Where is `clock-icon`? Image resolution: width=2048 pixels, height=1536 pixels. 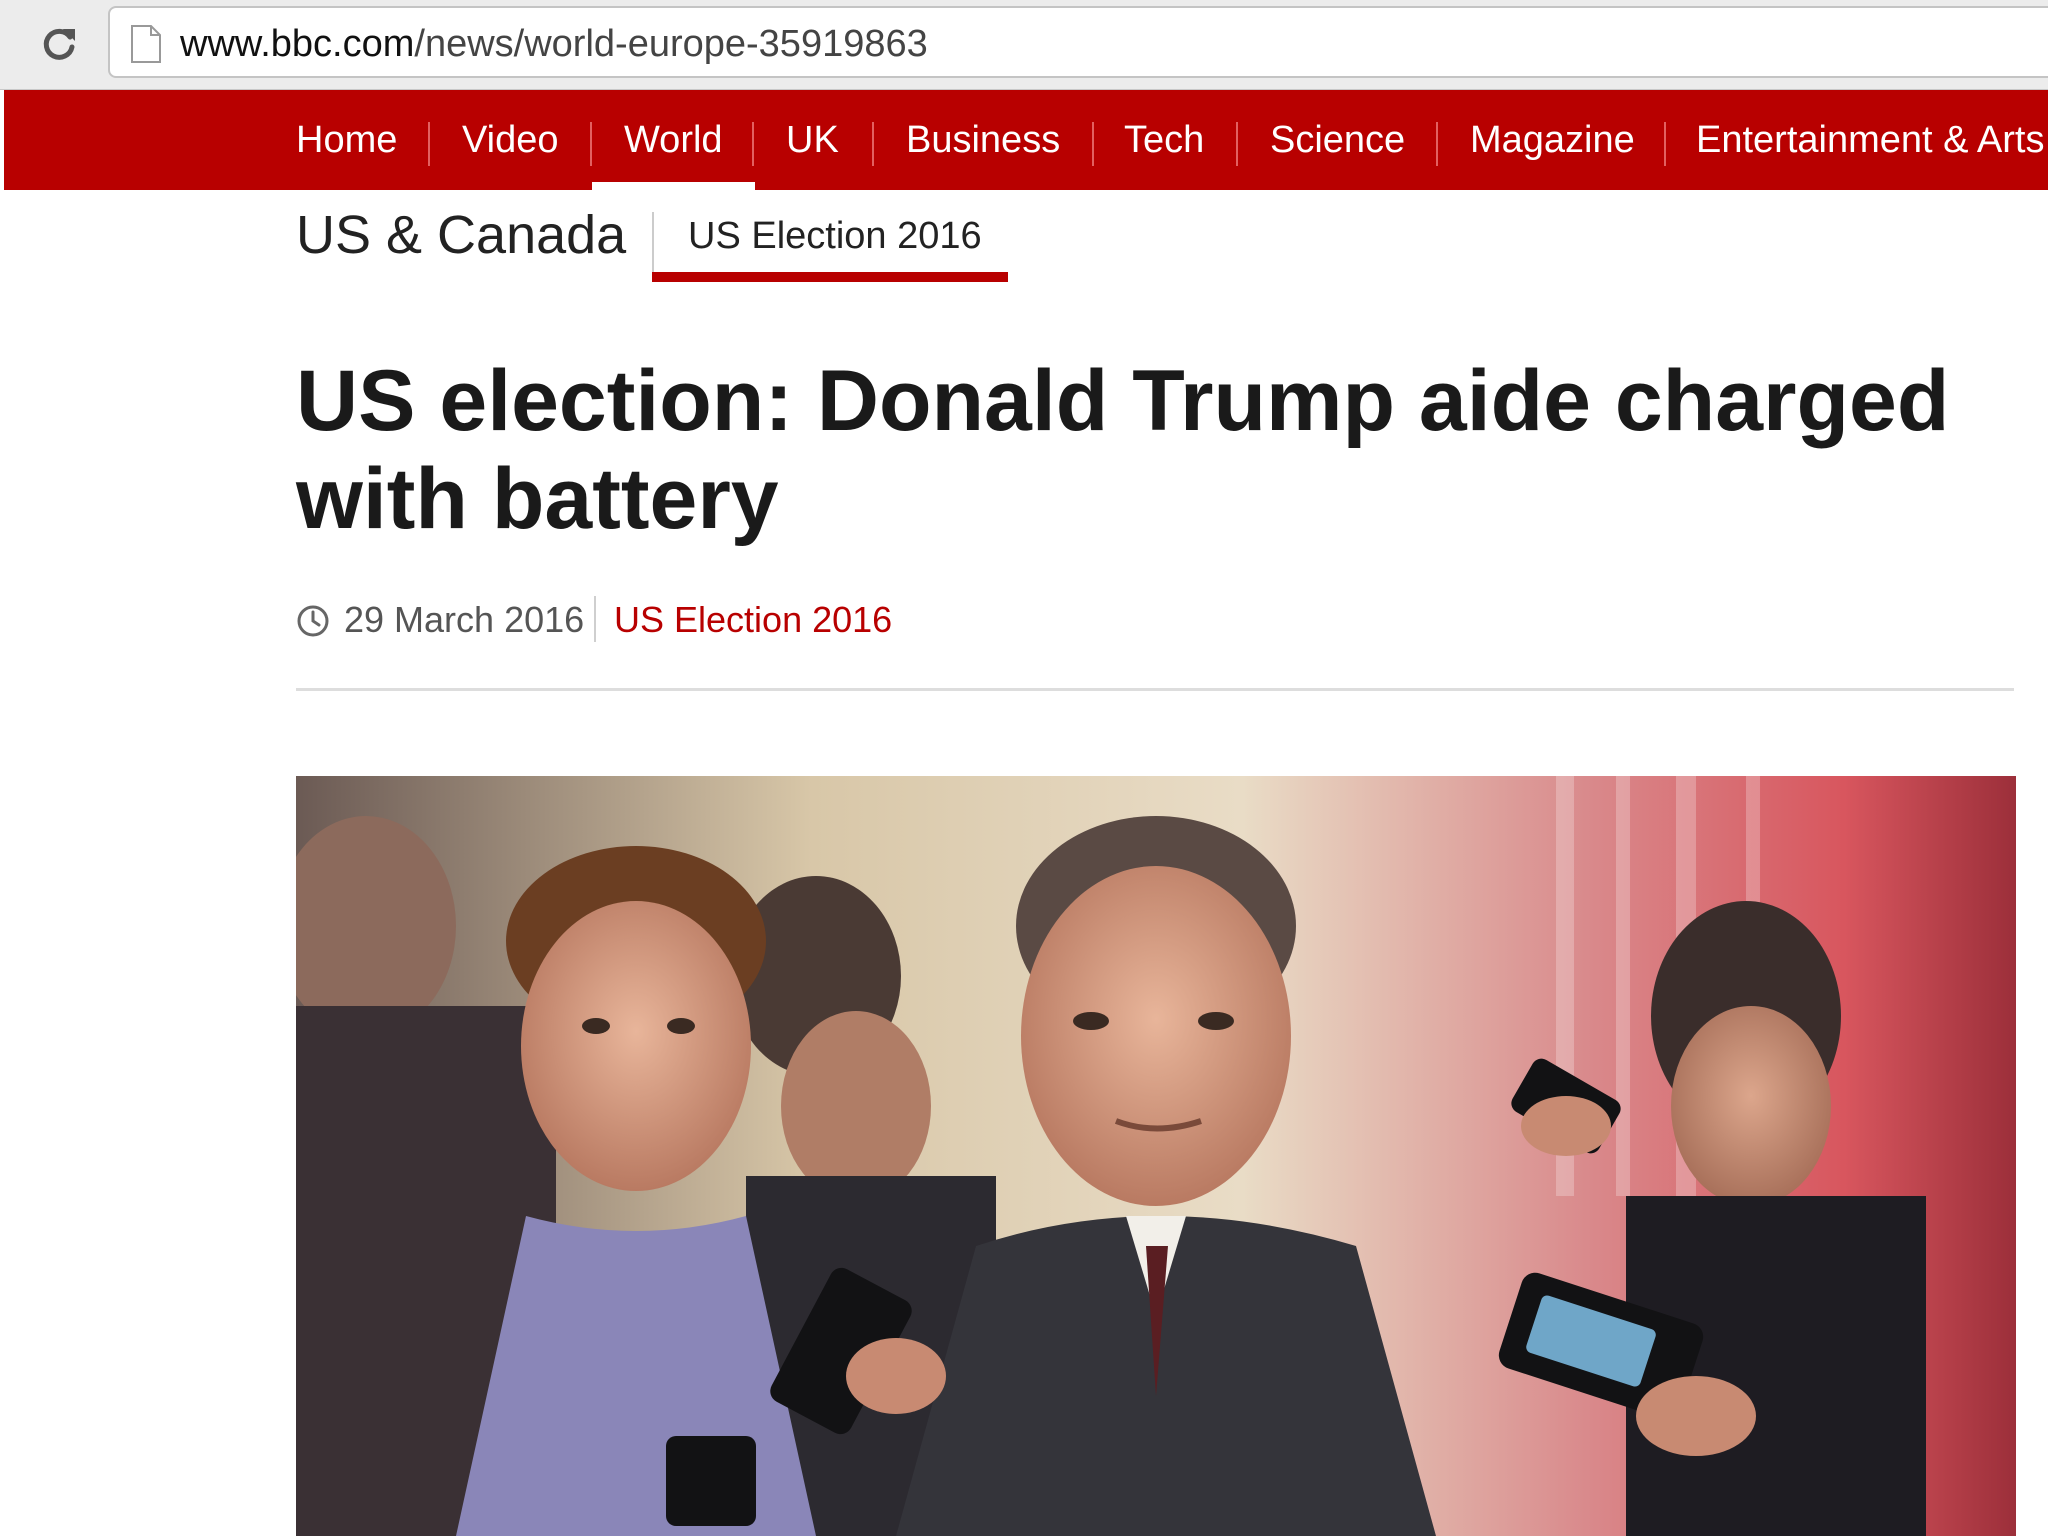
clock-icon is located at coordinates (313, 621).